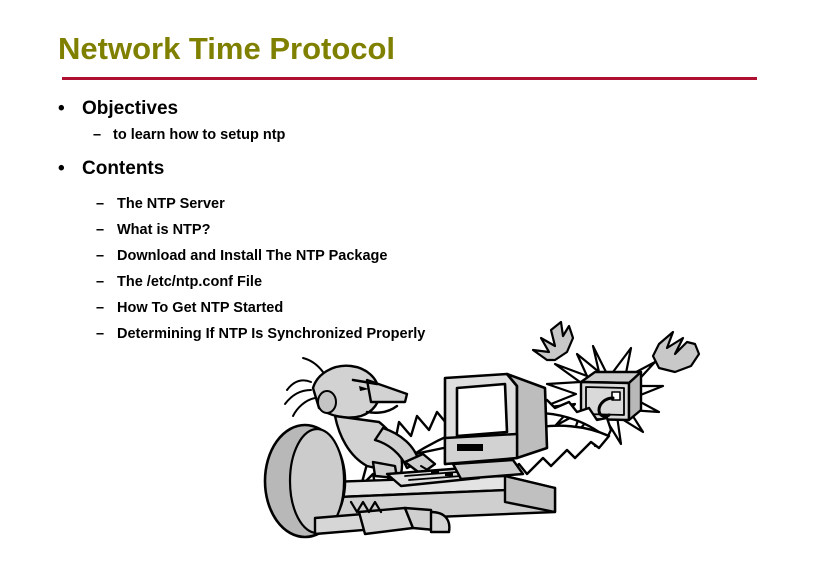  I want to click on outline-item-label: to learn how to setup ntp, so click(199, 135).